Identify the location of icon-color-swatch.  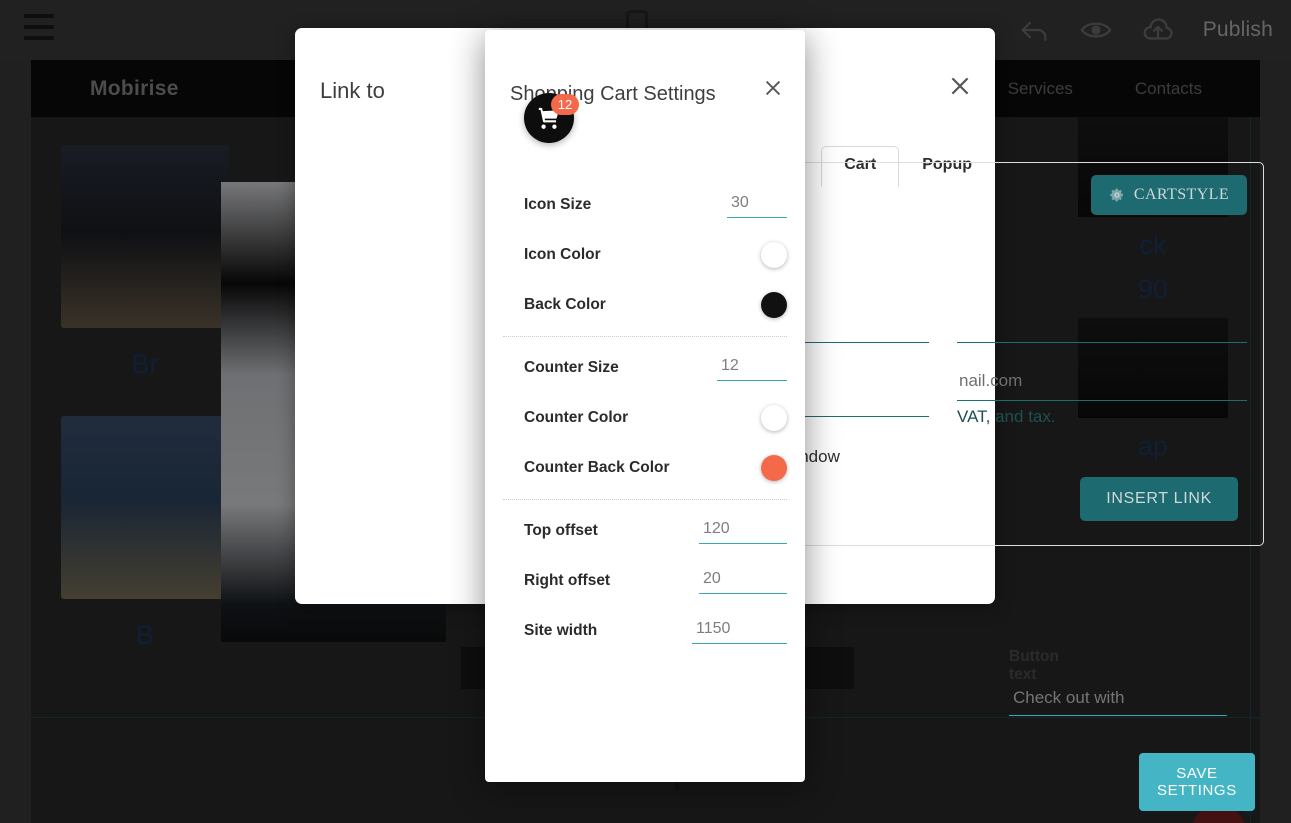
(774, 255).